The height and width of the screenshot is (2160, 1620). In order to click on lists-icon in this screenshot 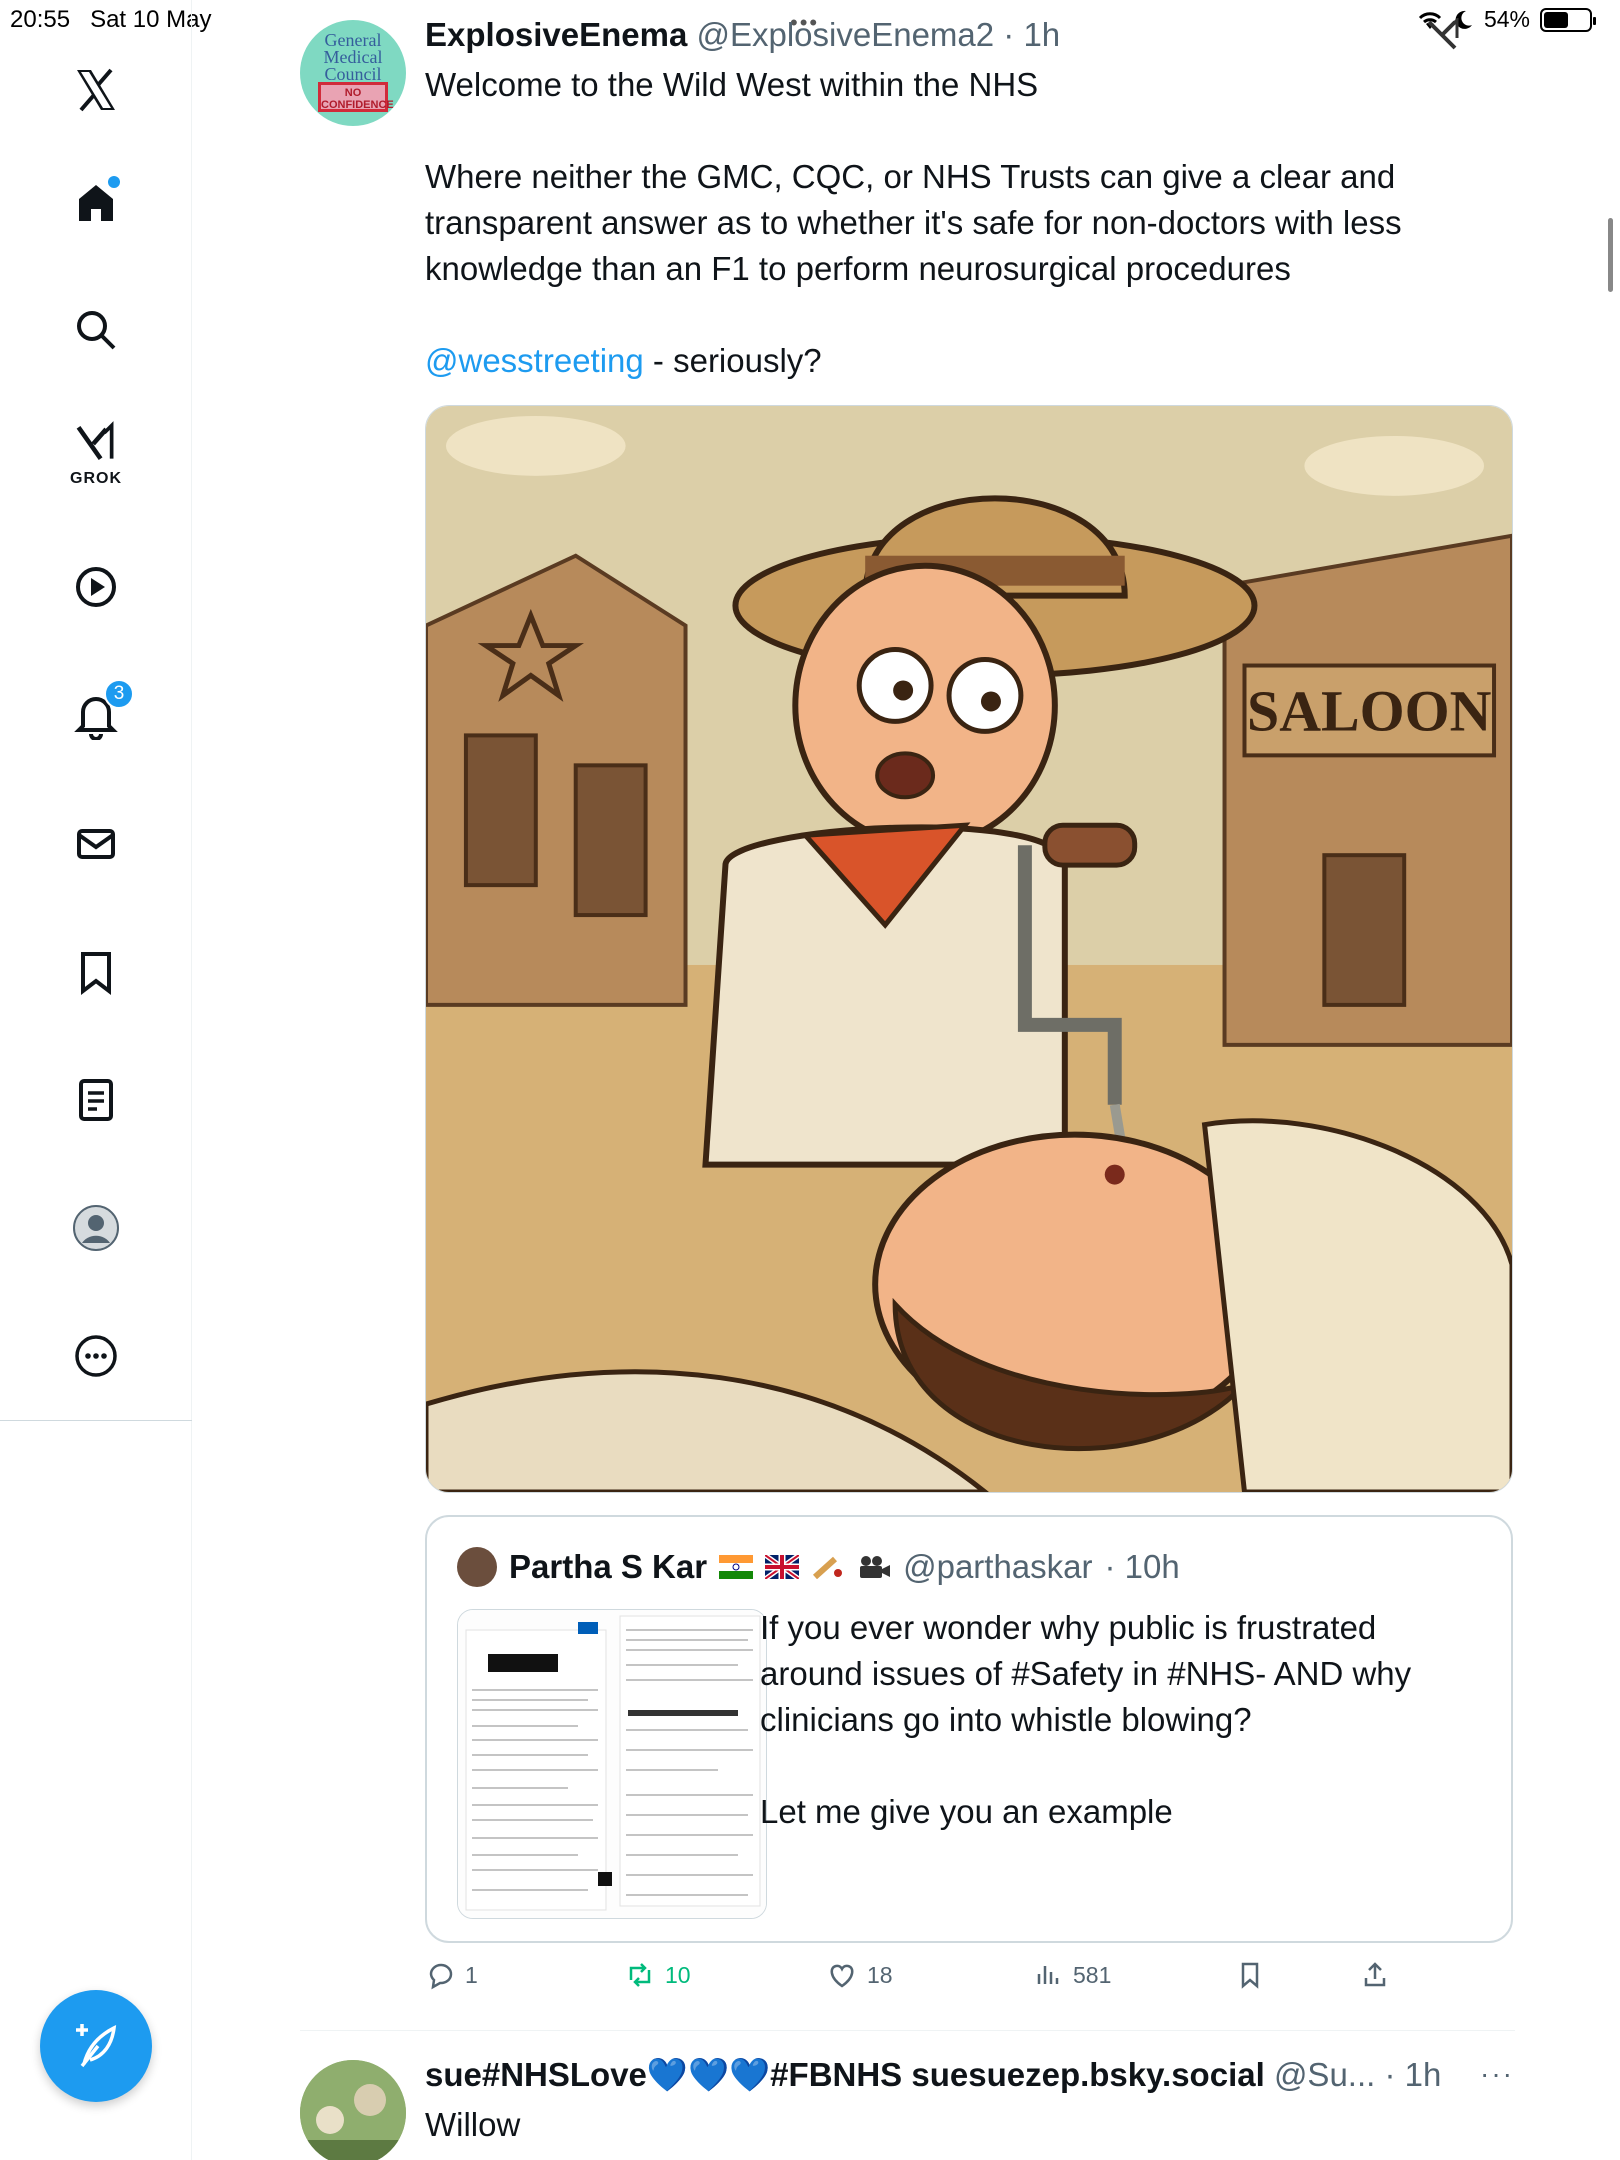, I will do `click(96, 1100)`.